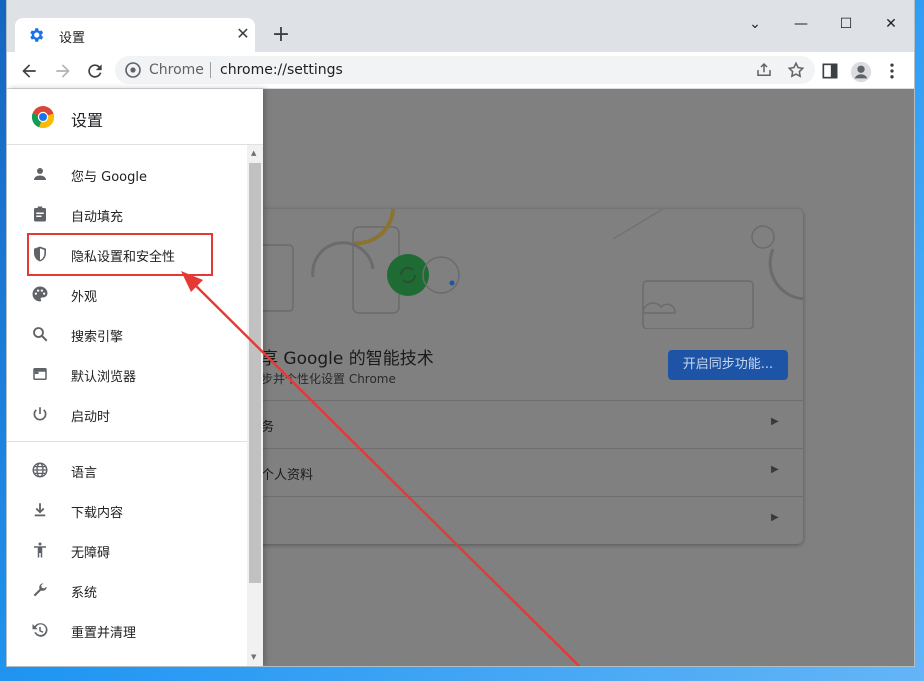 The image size is (924, 681). I want to click on sidebar-item-privacy-security: 隐私设置和安全性, so click(127, 254).